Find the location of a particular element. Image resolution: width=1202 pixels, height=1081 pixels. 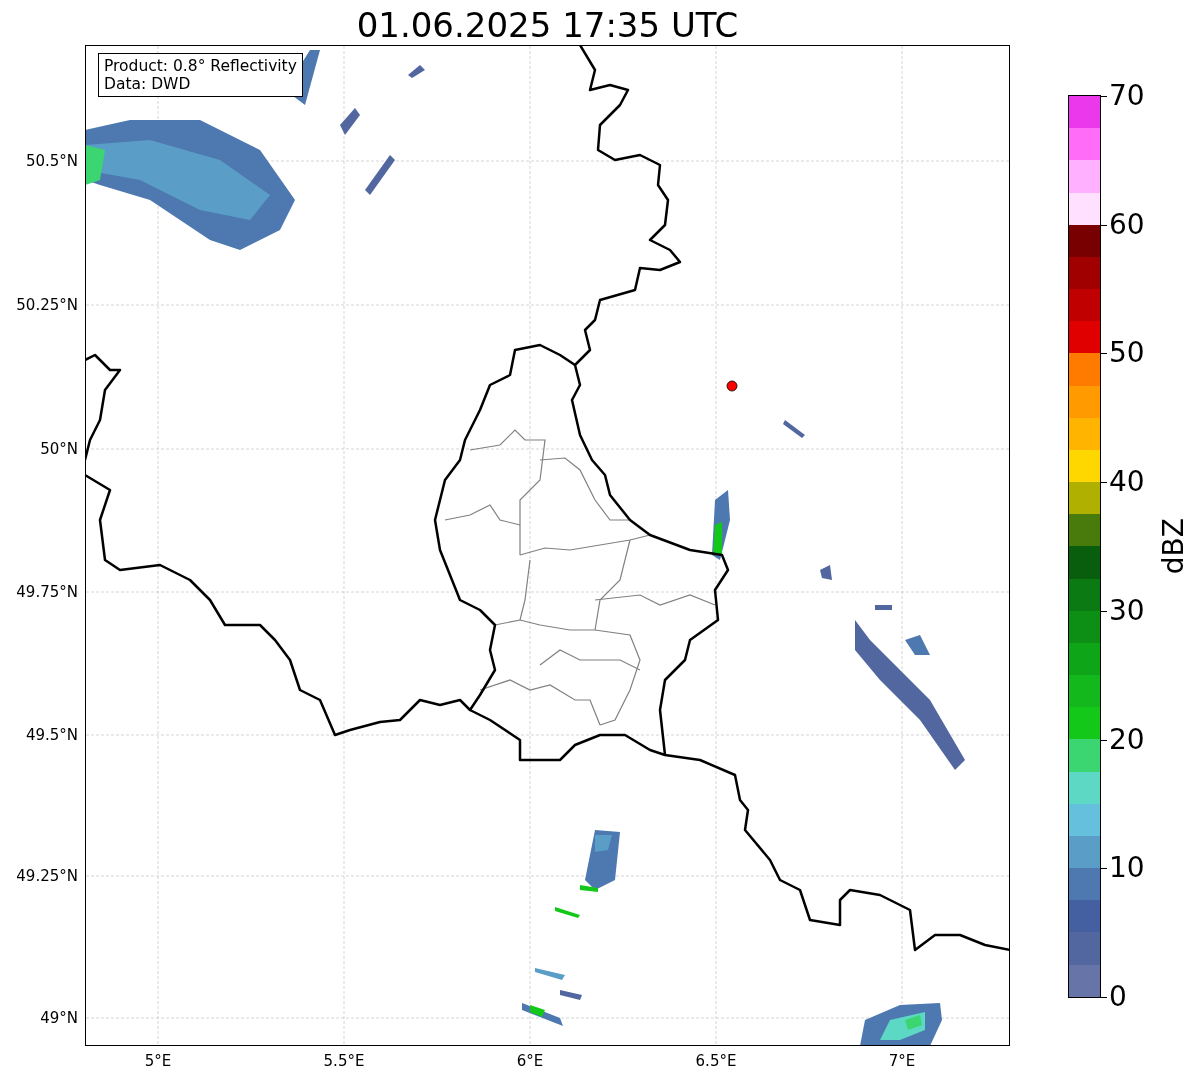

scale-label: 10 is located at coordinates (1127, 868).